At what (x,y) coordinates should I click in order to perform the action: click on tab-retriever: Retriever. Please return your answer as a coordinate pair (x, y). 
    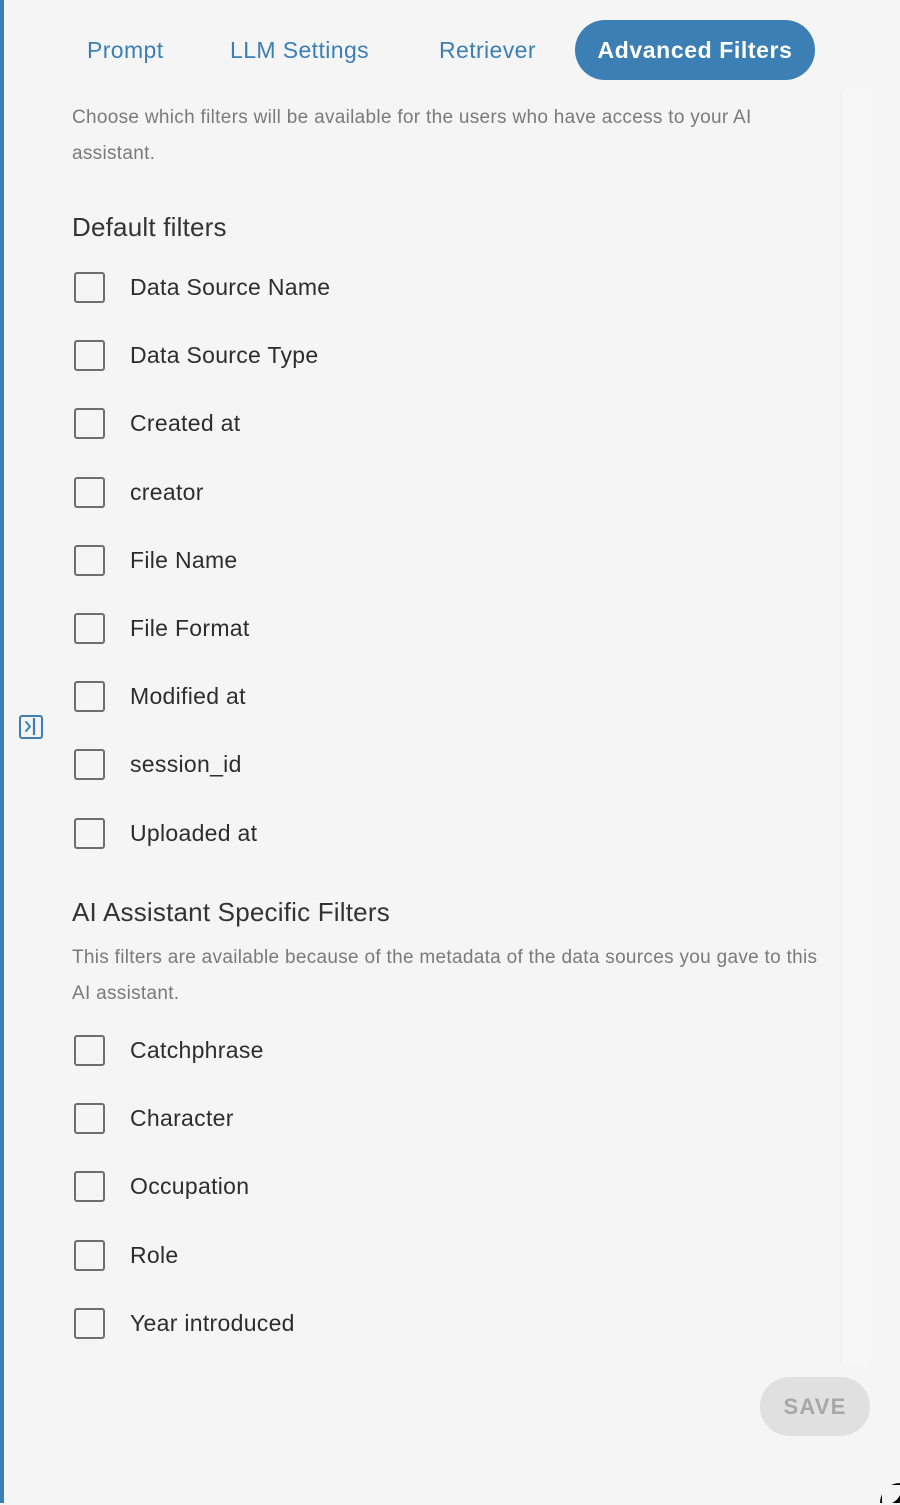
    Looking at the image, I should click on (487, 50).